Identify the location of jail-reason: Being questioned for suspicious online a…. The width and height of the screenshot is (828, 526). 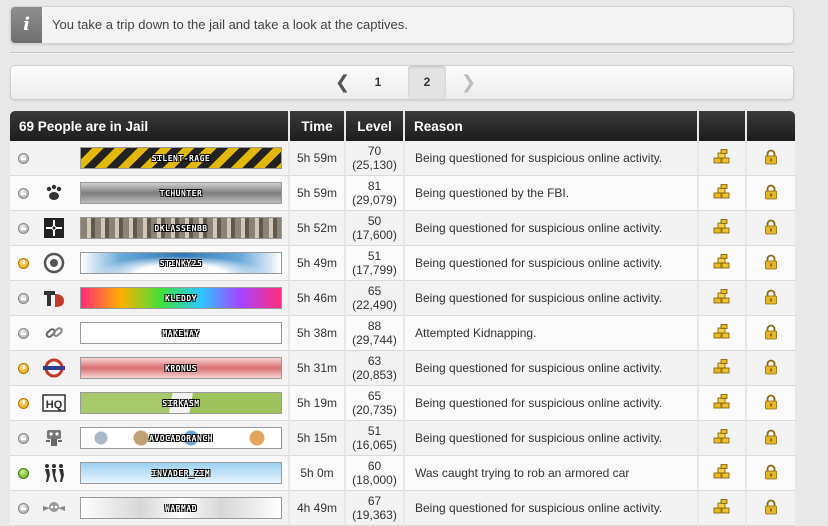
(552, 298).